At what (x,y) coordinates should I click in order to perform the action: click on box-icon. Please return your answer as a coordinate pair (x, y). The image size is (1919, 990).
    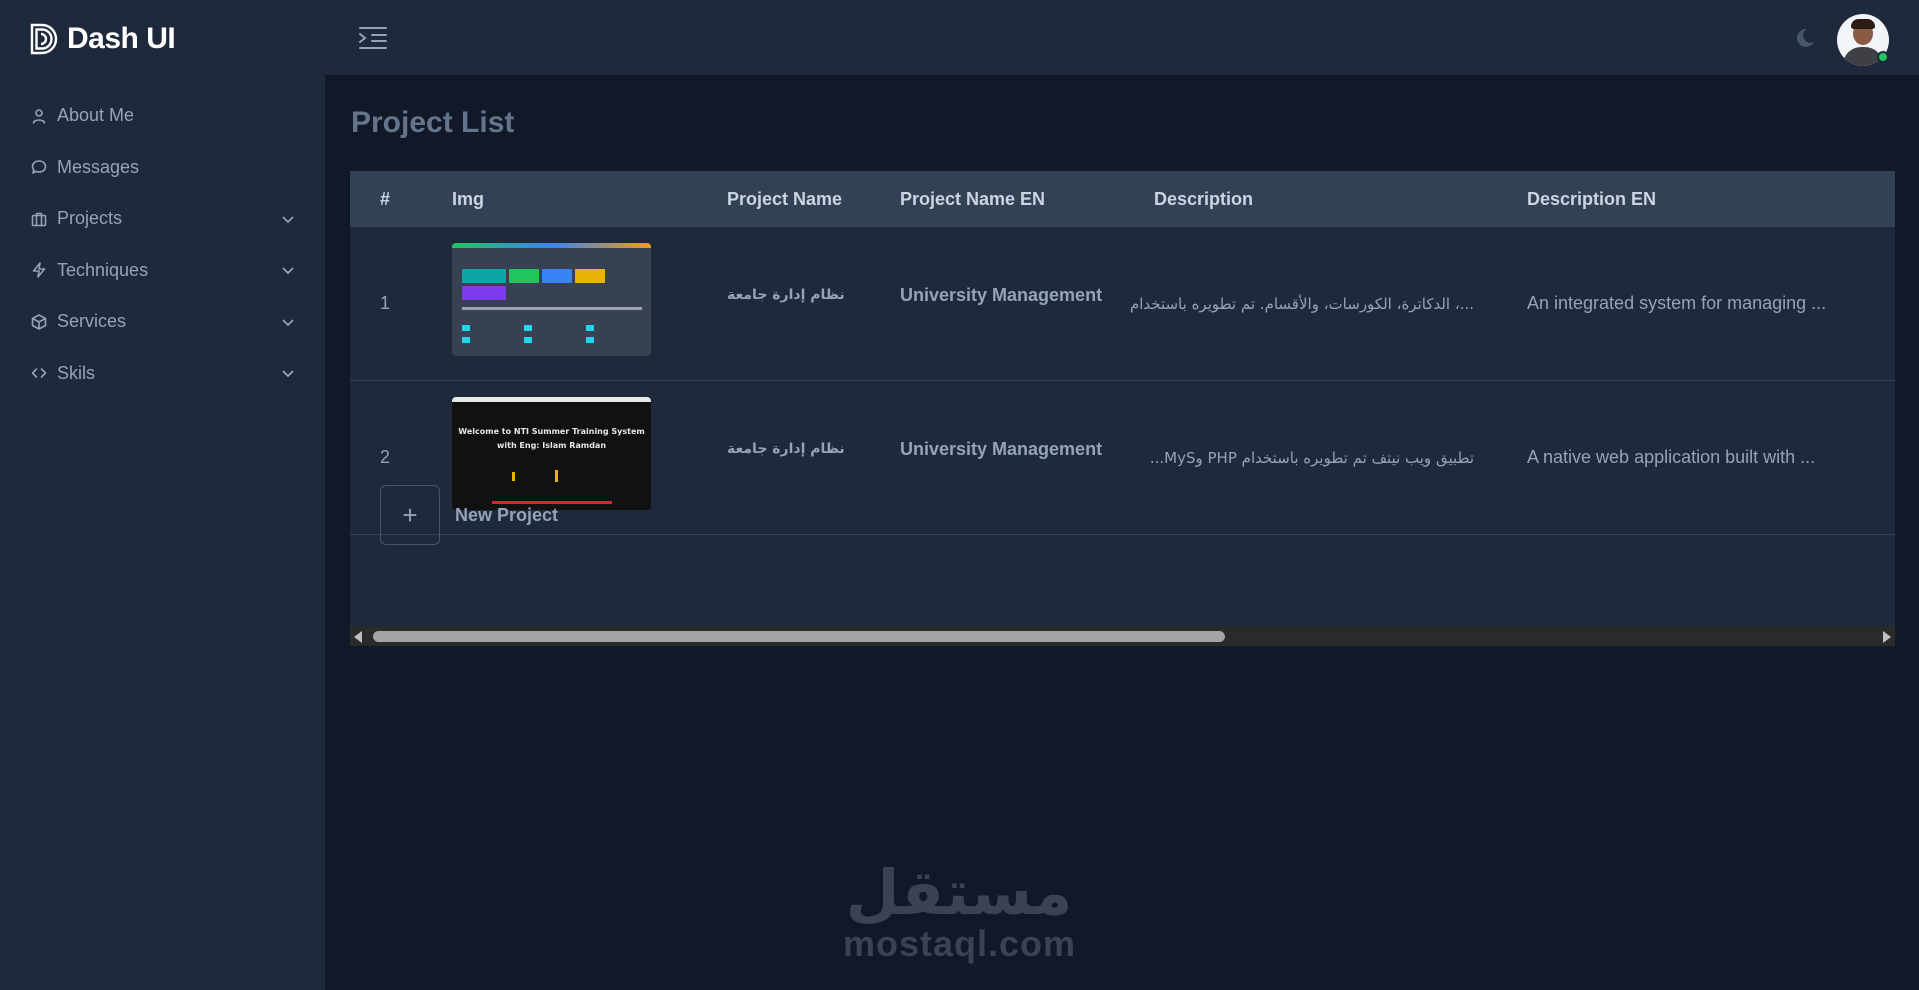
    Looking at the image, I should click on (38, 321).